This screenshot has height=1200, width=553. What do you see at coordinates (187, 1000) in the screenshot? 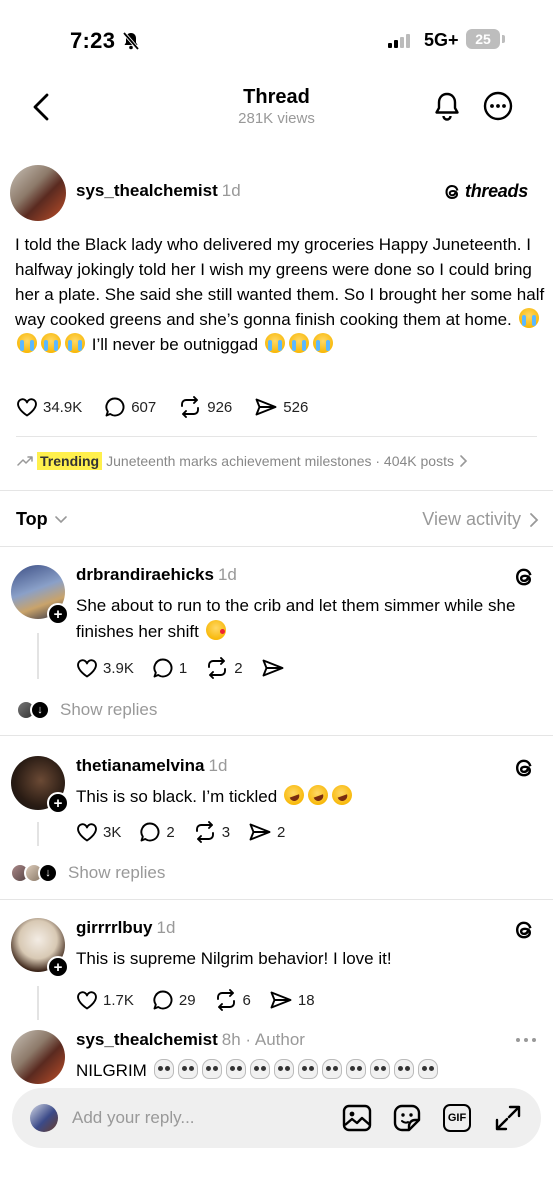
I see `comment-count: 29` at bounding box center [187, 1000].